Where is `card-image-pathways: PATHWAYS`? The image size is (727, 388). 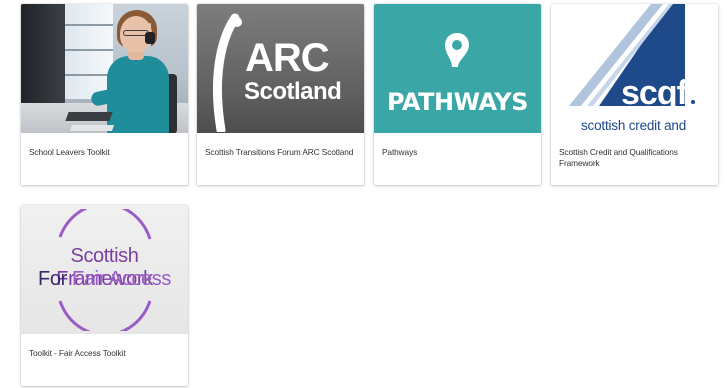
card-image-pathways: PATHWAYS is located at coordinates (457, 68).